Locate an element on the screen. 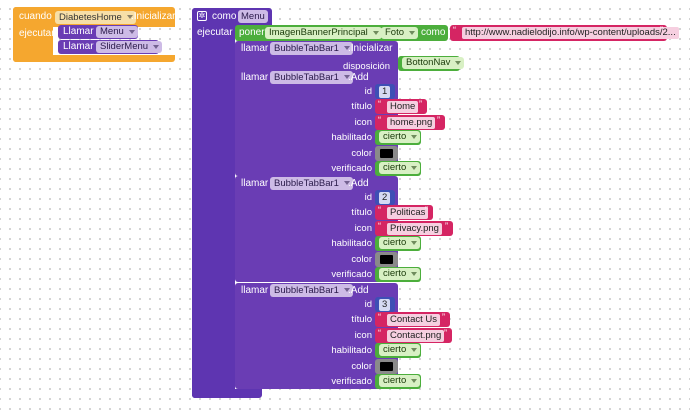 The height and width of the screenshot is (411, 690). add-title-text-block: “ Politicas ” is located at coordinates (404, 213).